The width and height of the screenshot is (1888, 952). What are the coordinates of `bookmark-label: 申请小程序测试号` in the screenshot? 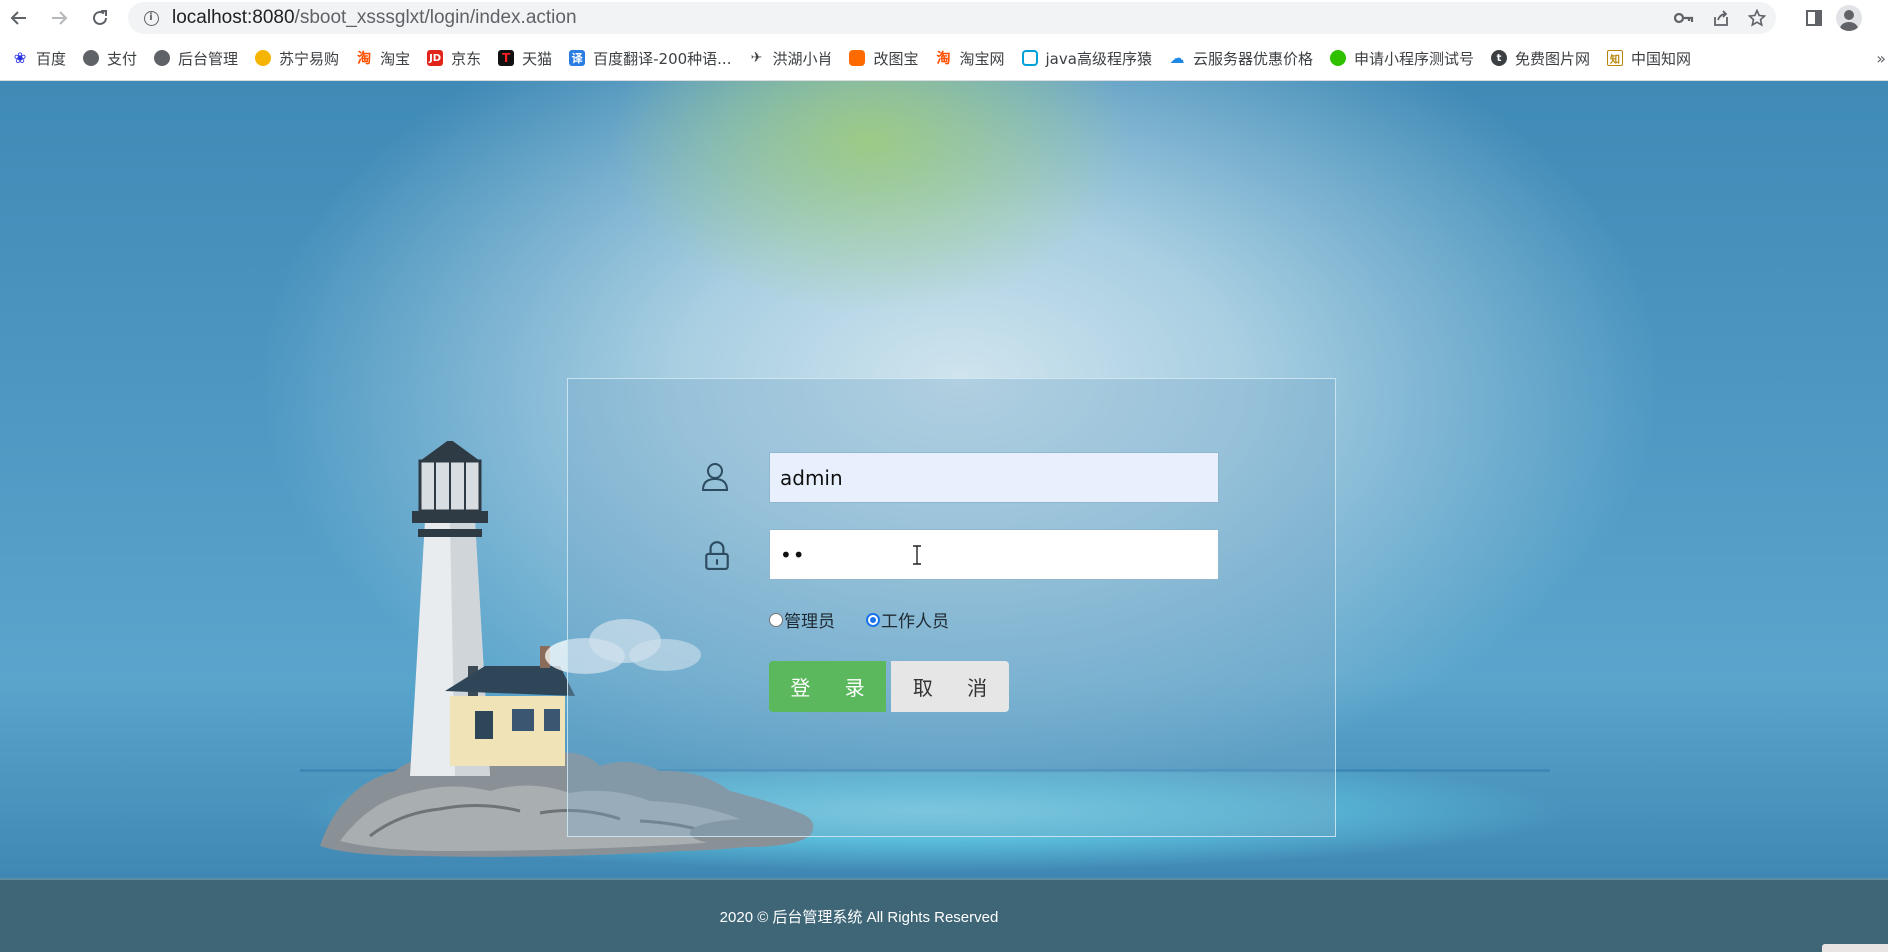 It's located at (1413, 58).